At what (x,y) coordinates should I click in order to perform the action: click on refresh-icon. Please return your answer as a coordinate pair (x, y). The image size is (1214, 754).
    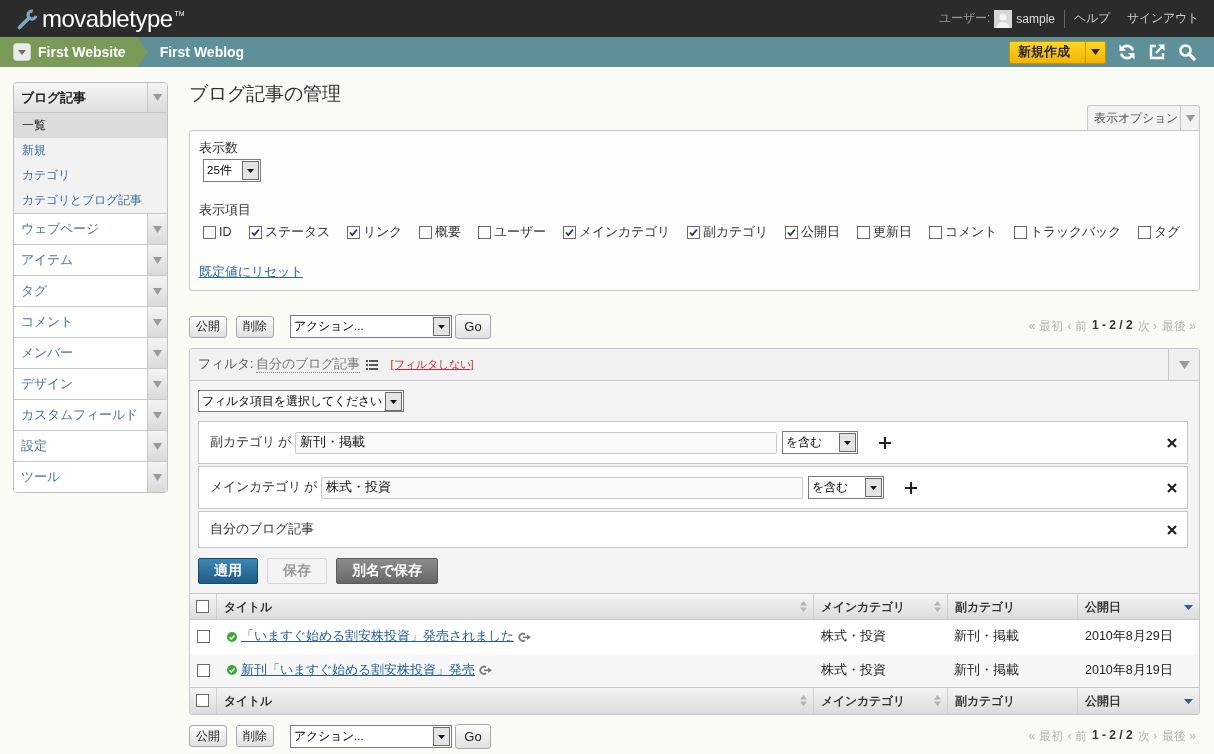
    Looking at the image, I should click on (1127, 52).